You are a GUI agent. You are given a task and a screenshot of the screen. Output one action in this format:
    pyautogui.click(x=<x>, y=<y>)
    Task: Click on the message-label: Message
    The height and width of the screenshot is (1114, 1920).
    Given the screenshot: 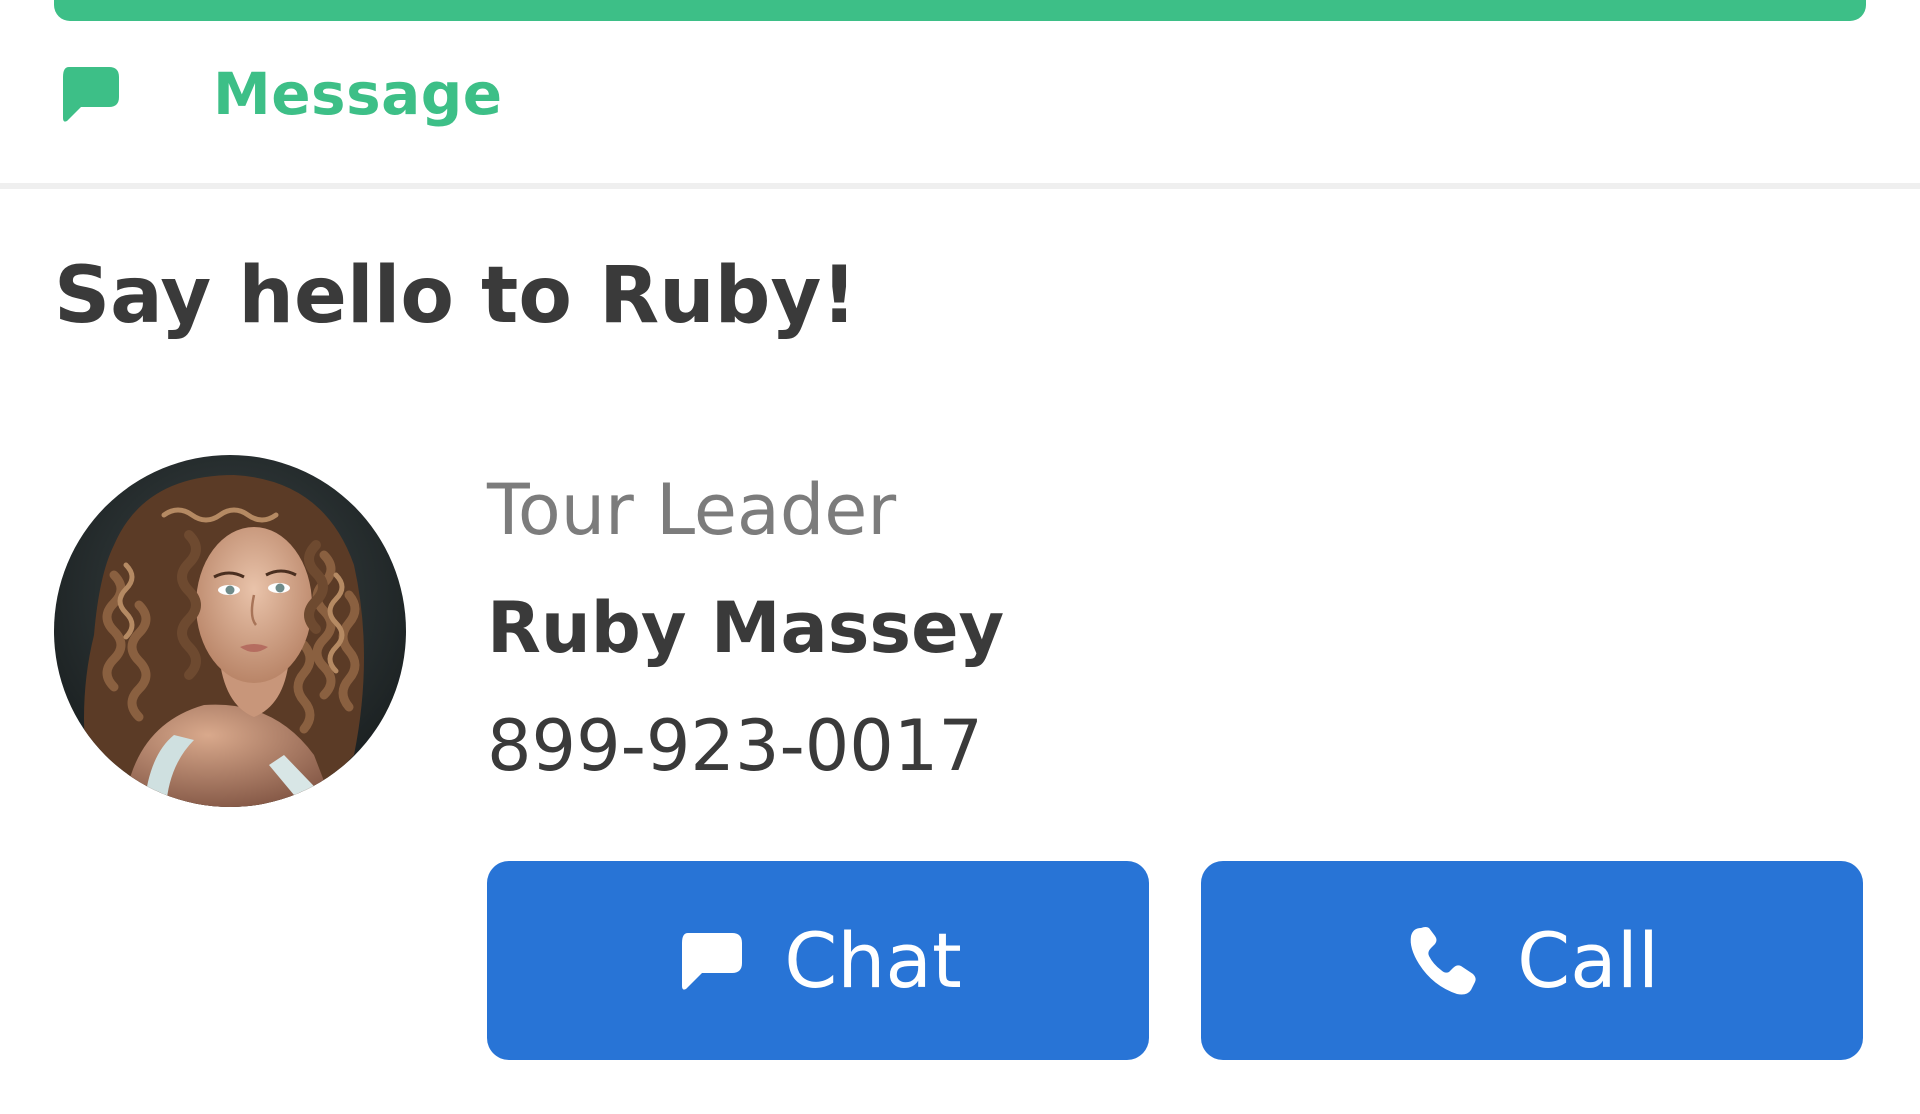 What is the action you would take?
    pyautogui.click(x=358, y=94)
    